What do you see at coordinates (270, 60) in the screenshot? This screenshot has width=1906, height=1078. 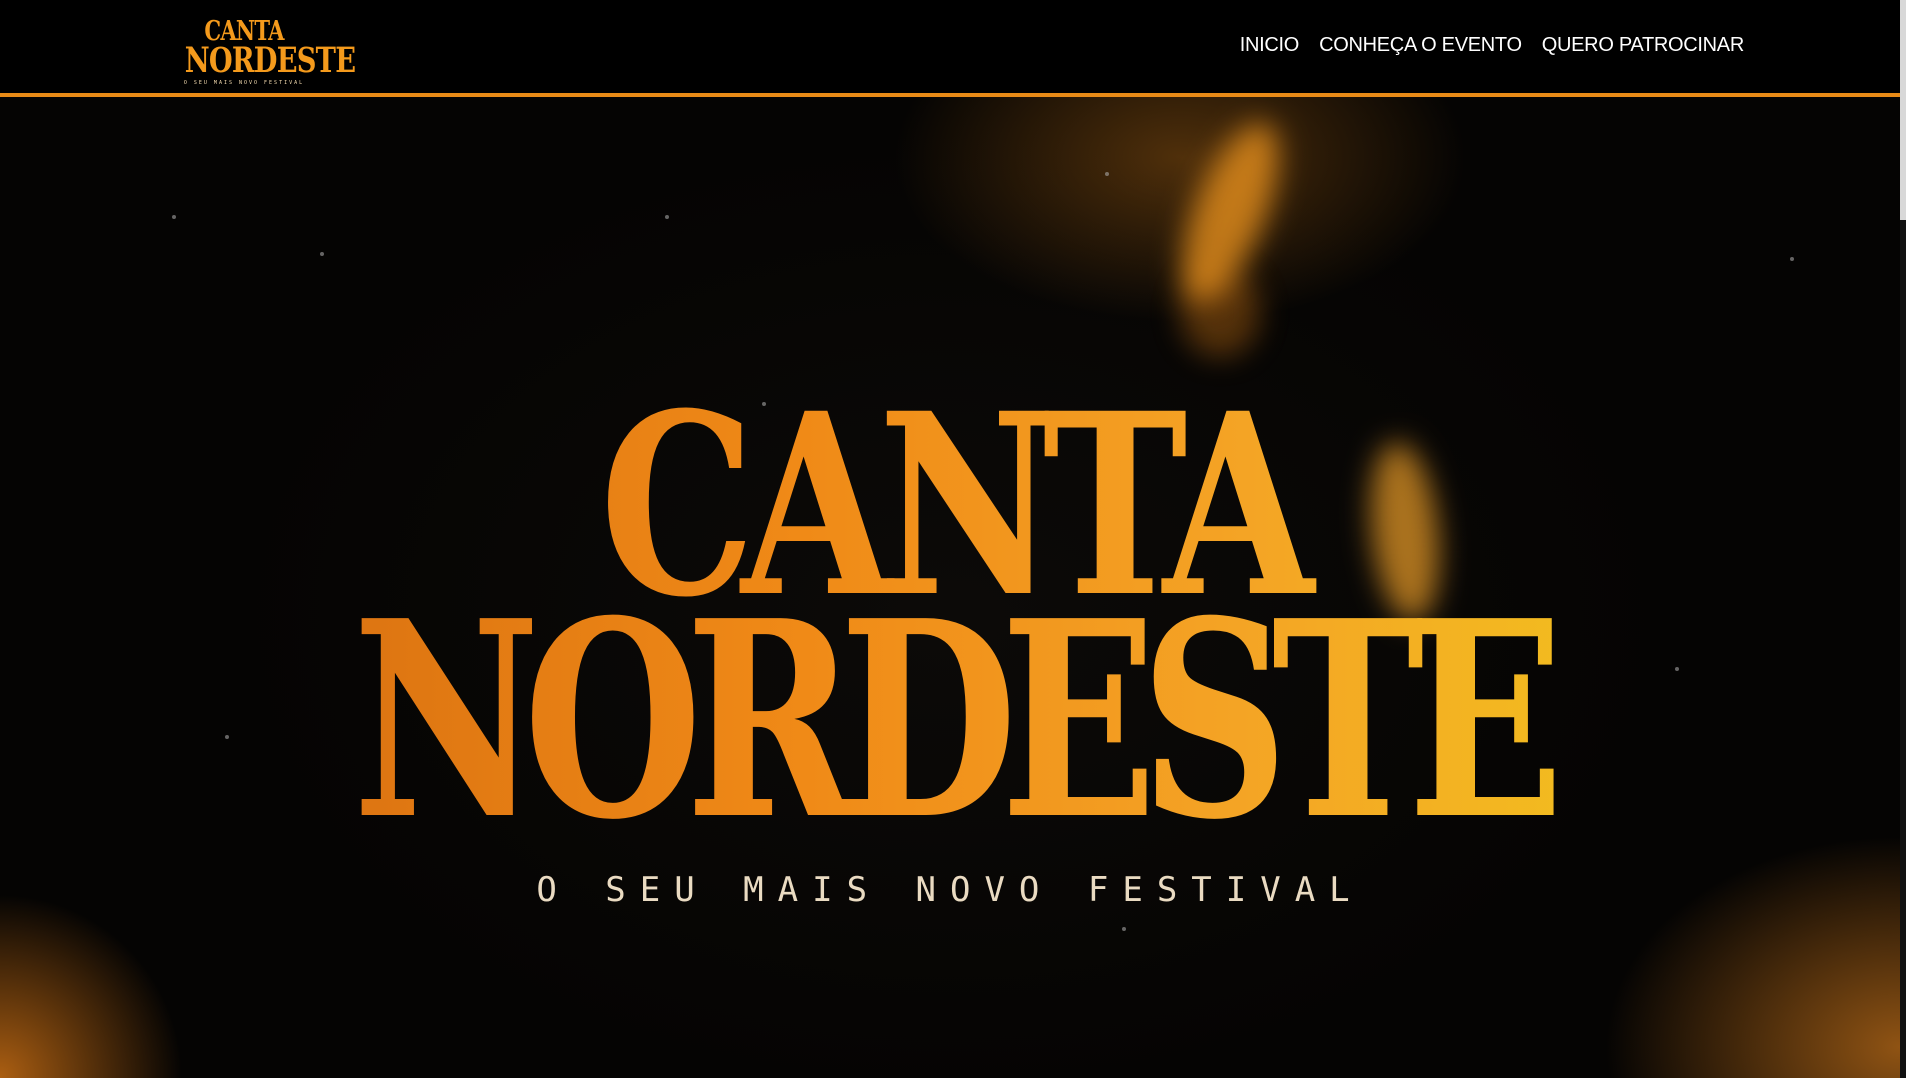 I see `logo-text-nordeste: NORDESTE` at bounding box center [270, 60].